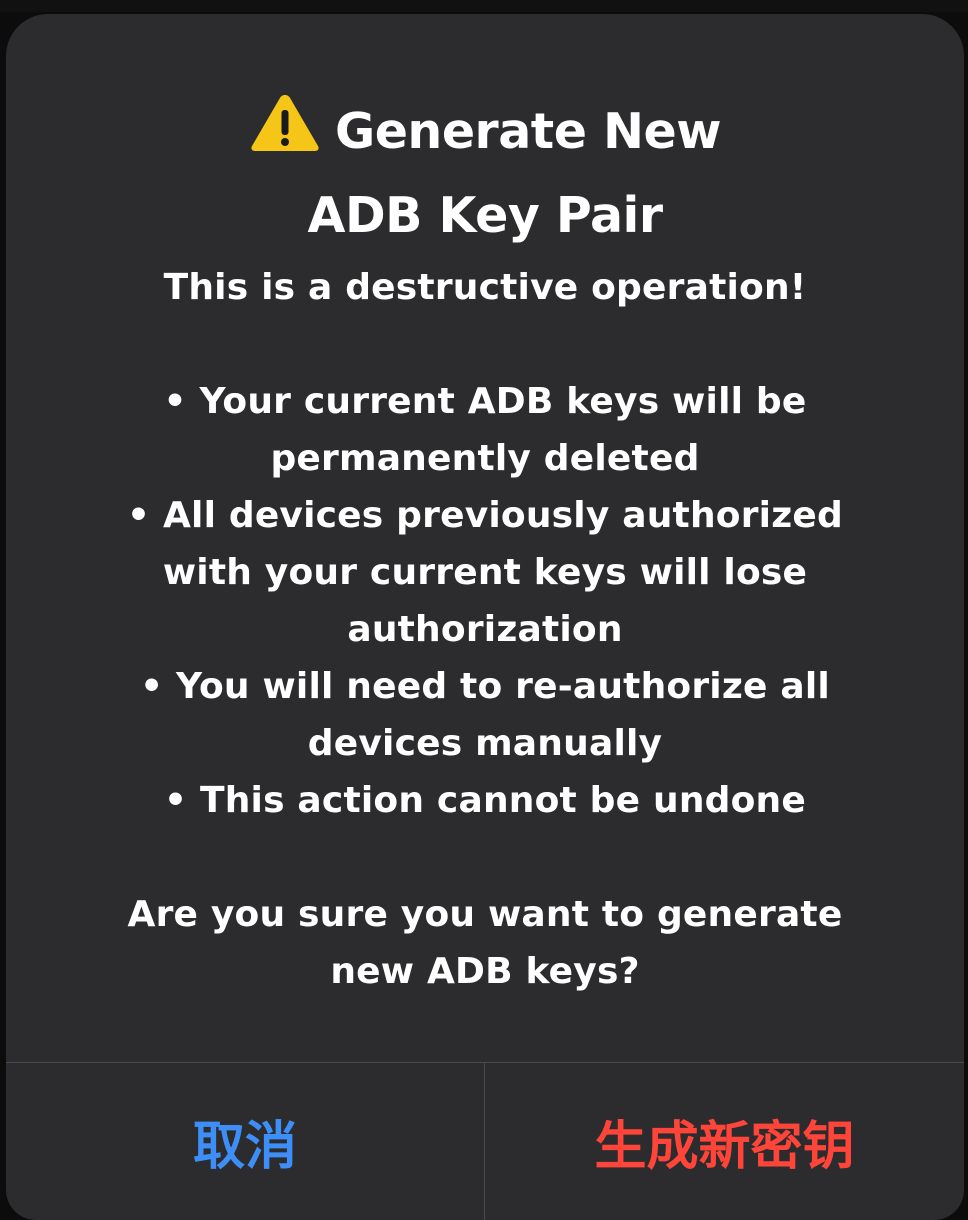 This screenshot has height=1220, width=968. What do you see at coordinates (485, 515) in the screenshot?
I see `message-line: • All devices previously authorized` at bounding box center [485, 515].